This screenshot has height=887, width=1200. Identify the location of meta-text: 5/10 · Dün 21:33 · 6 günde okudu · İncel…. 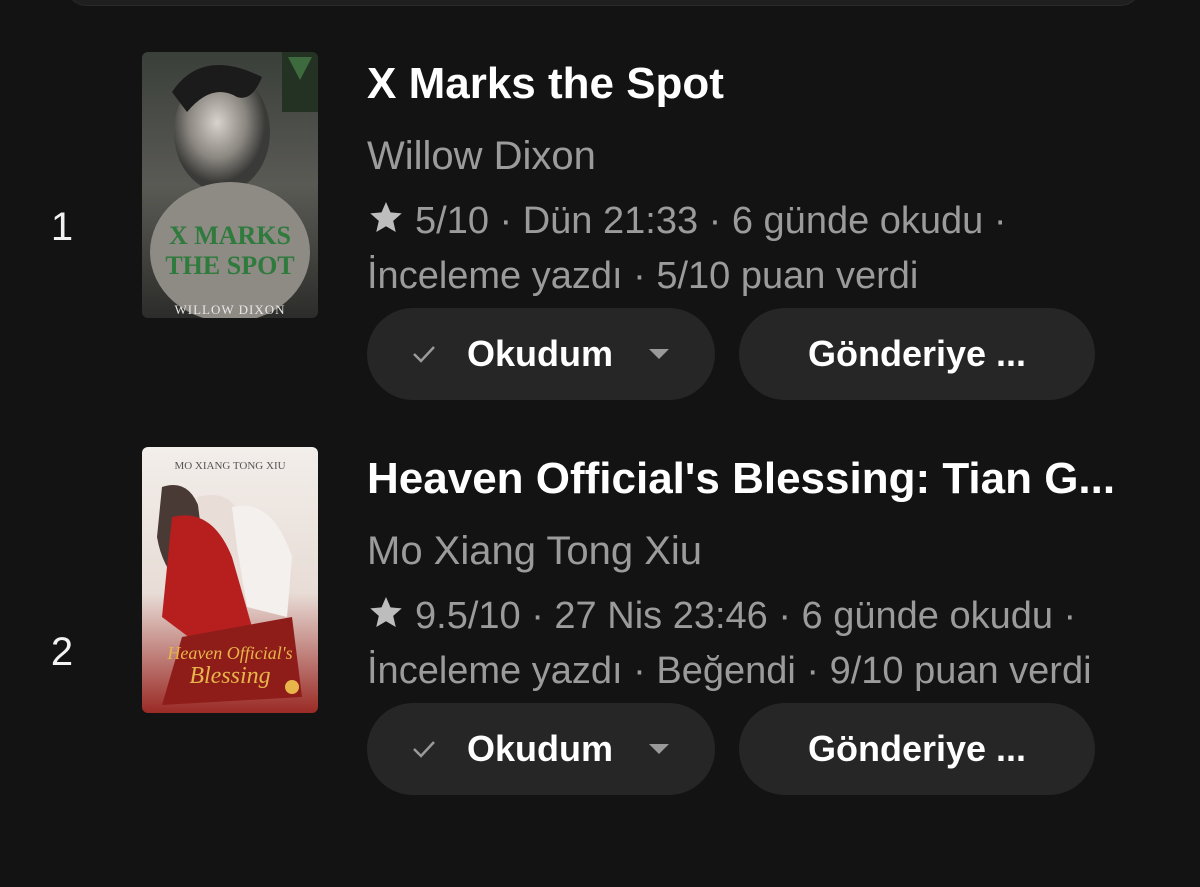
(687, 248).